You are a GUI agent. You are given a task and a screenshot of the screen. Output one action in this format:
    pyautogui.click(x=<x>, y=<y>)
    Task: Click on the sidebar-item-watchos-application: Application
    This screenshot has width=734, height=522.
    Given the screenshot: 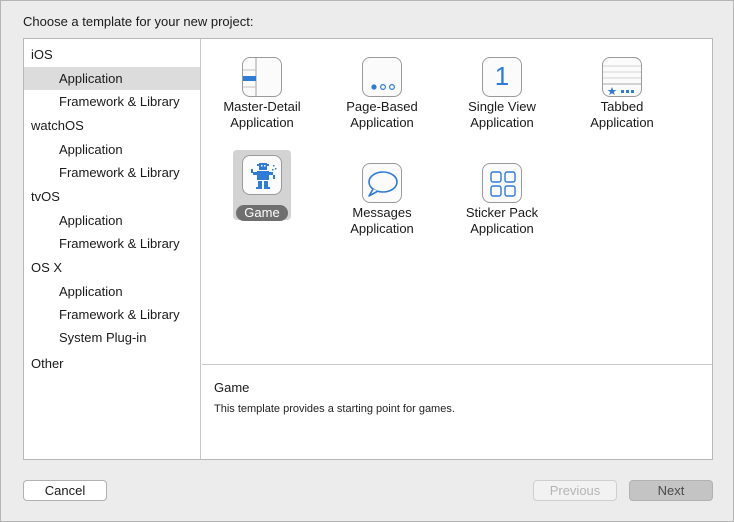 What is the action you would take?
    pyautogui.click(x=112, y=149)
    